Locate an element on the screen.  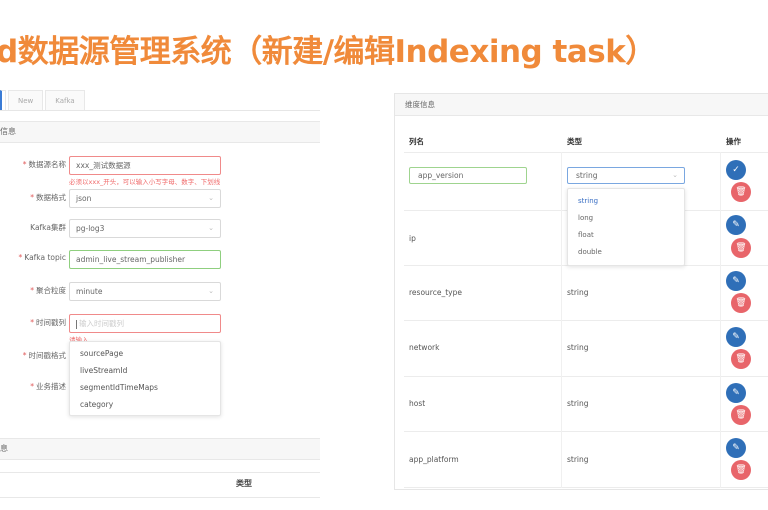
timestamp-format-label: * 时间戳格式 is located at coordinates (44, 355).